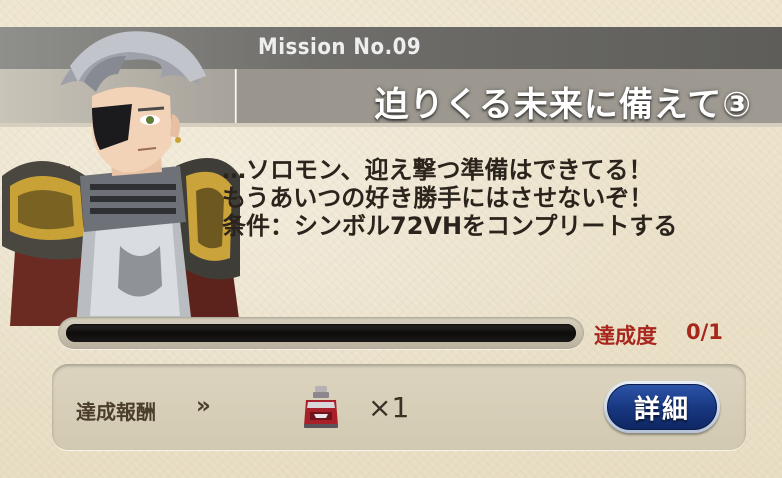  I want to click on detail-button-face: 詳細, so click(662, 407).